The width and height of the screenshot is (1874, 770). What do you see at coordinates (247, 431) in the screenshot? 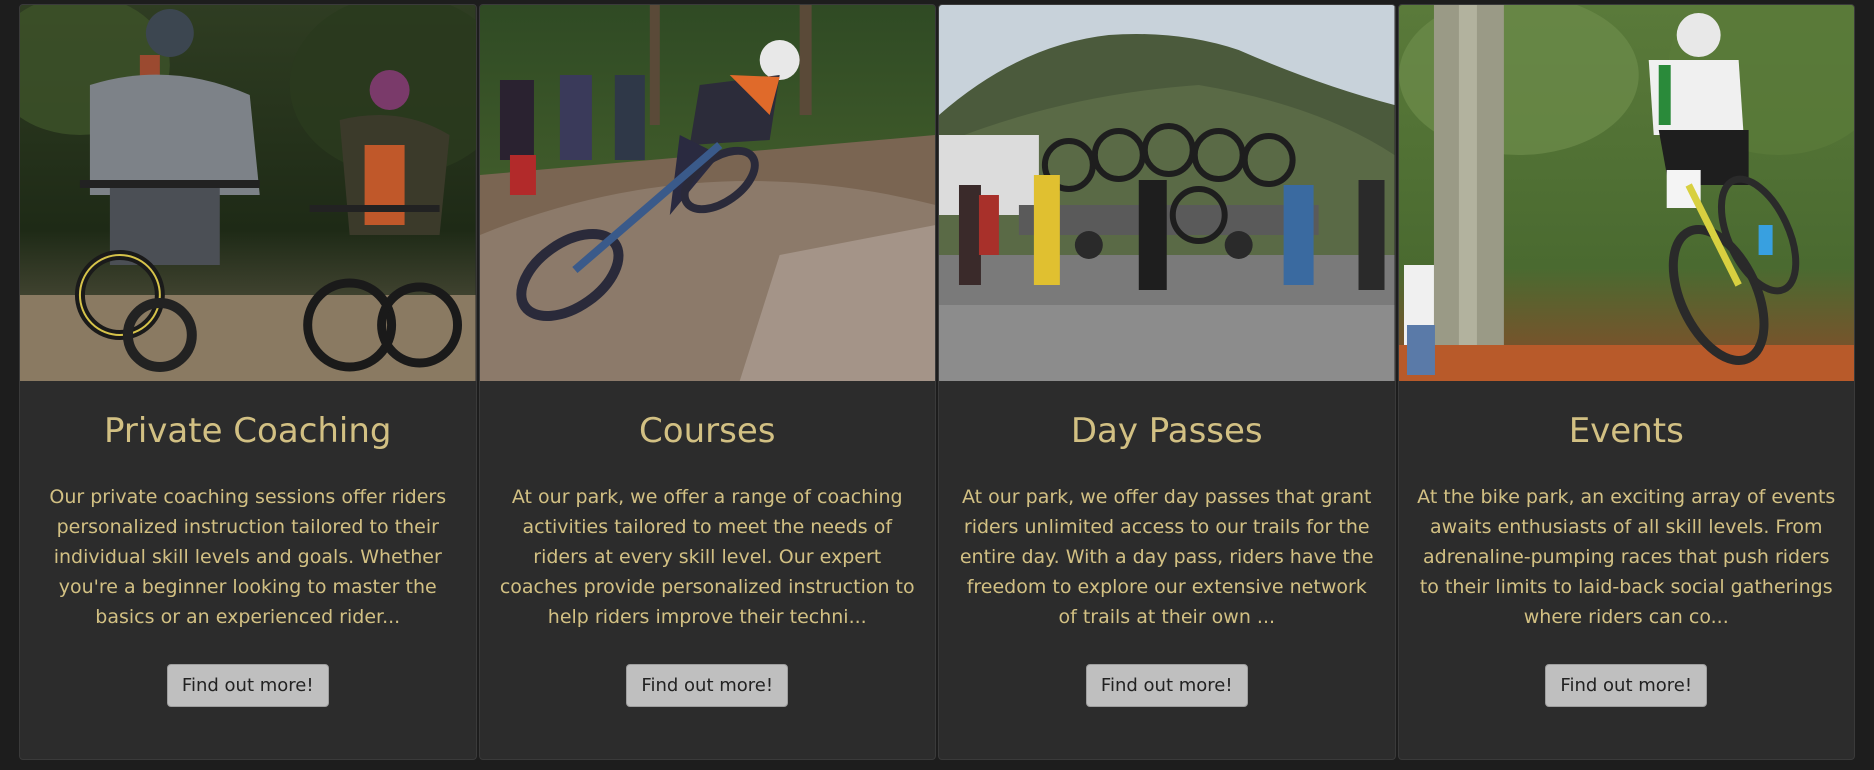
I see `card-title: Private Coaching` at bounding box center [247, 431].